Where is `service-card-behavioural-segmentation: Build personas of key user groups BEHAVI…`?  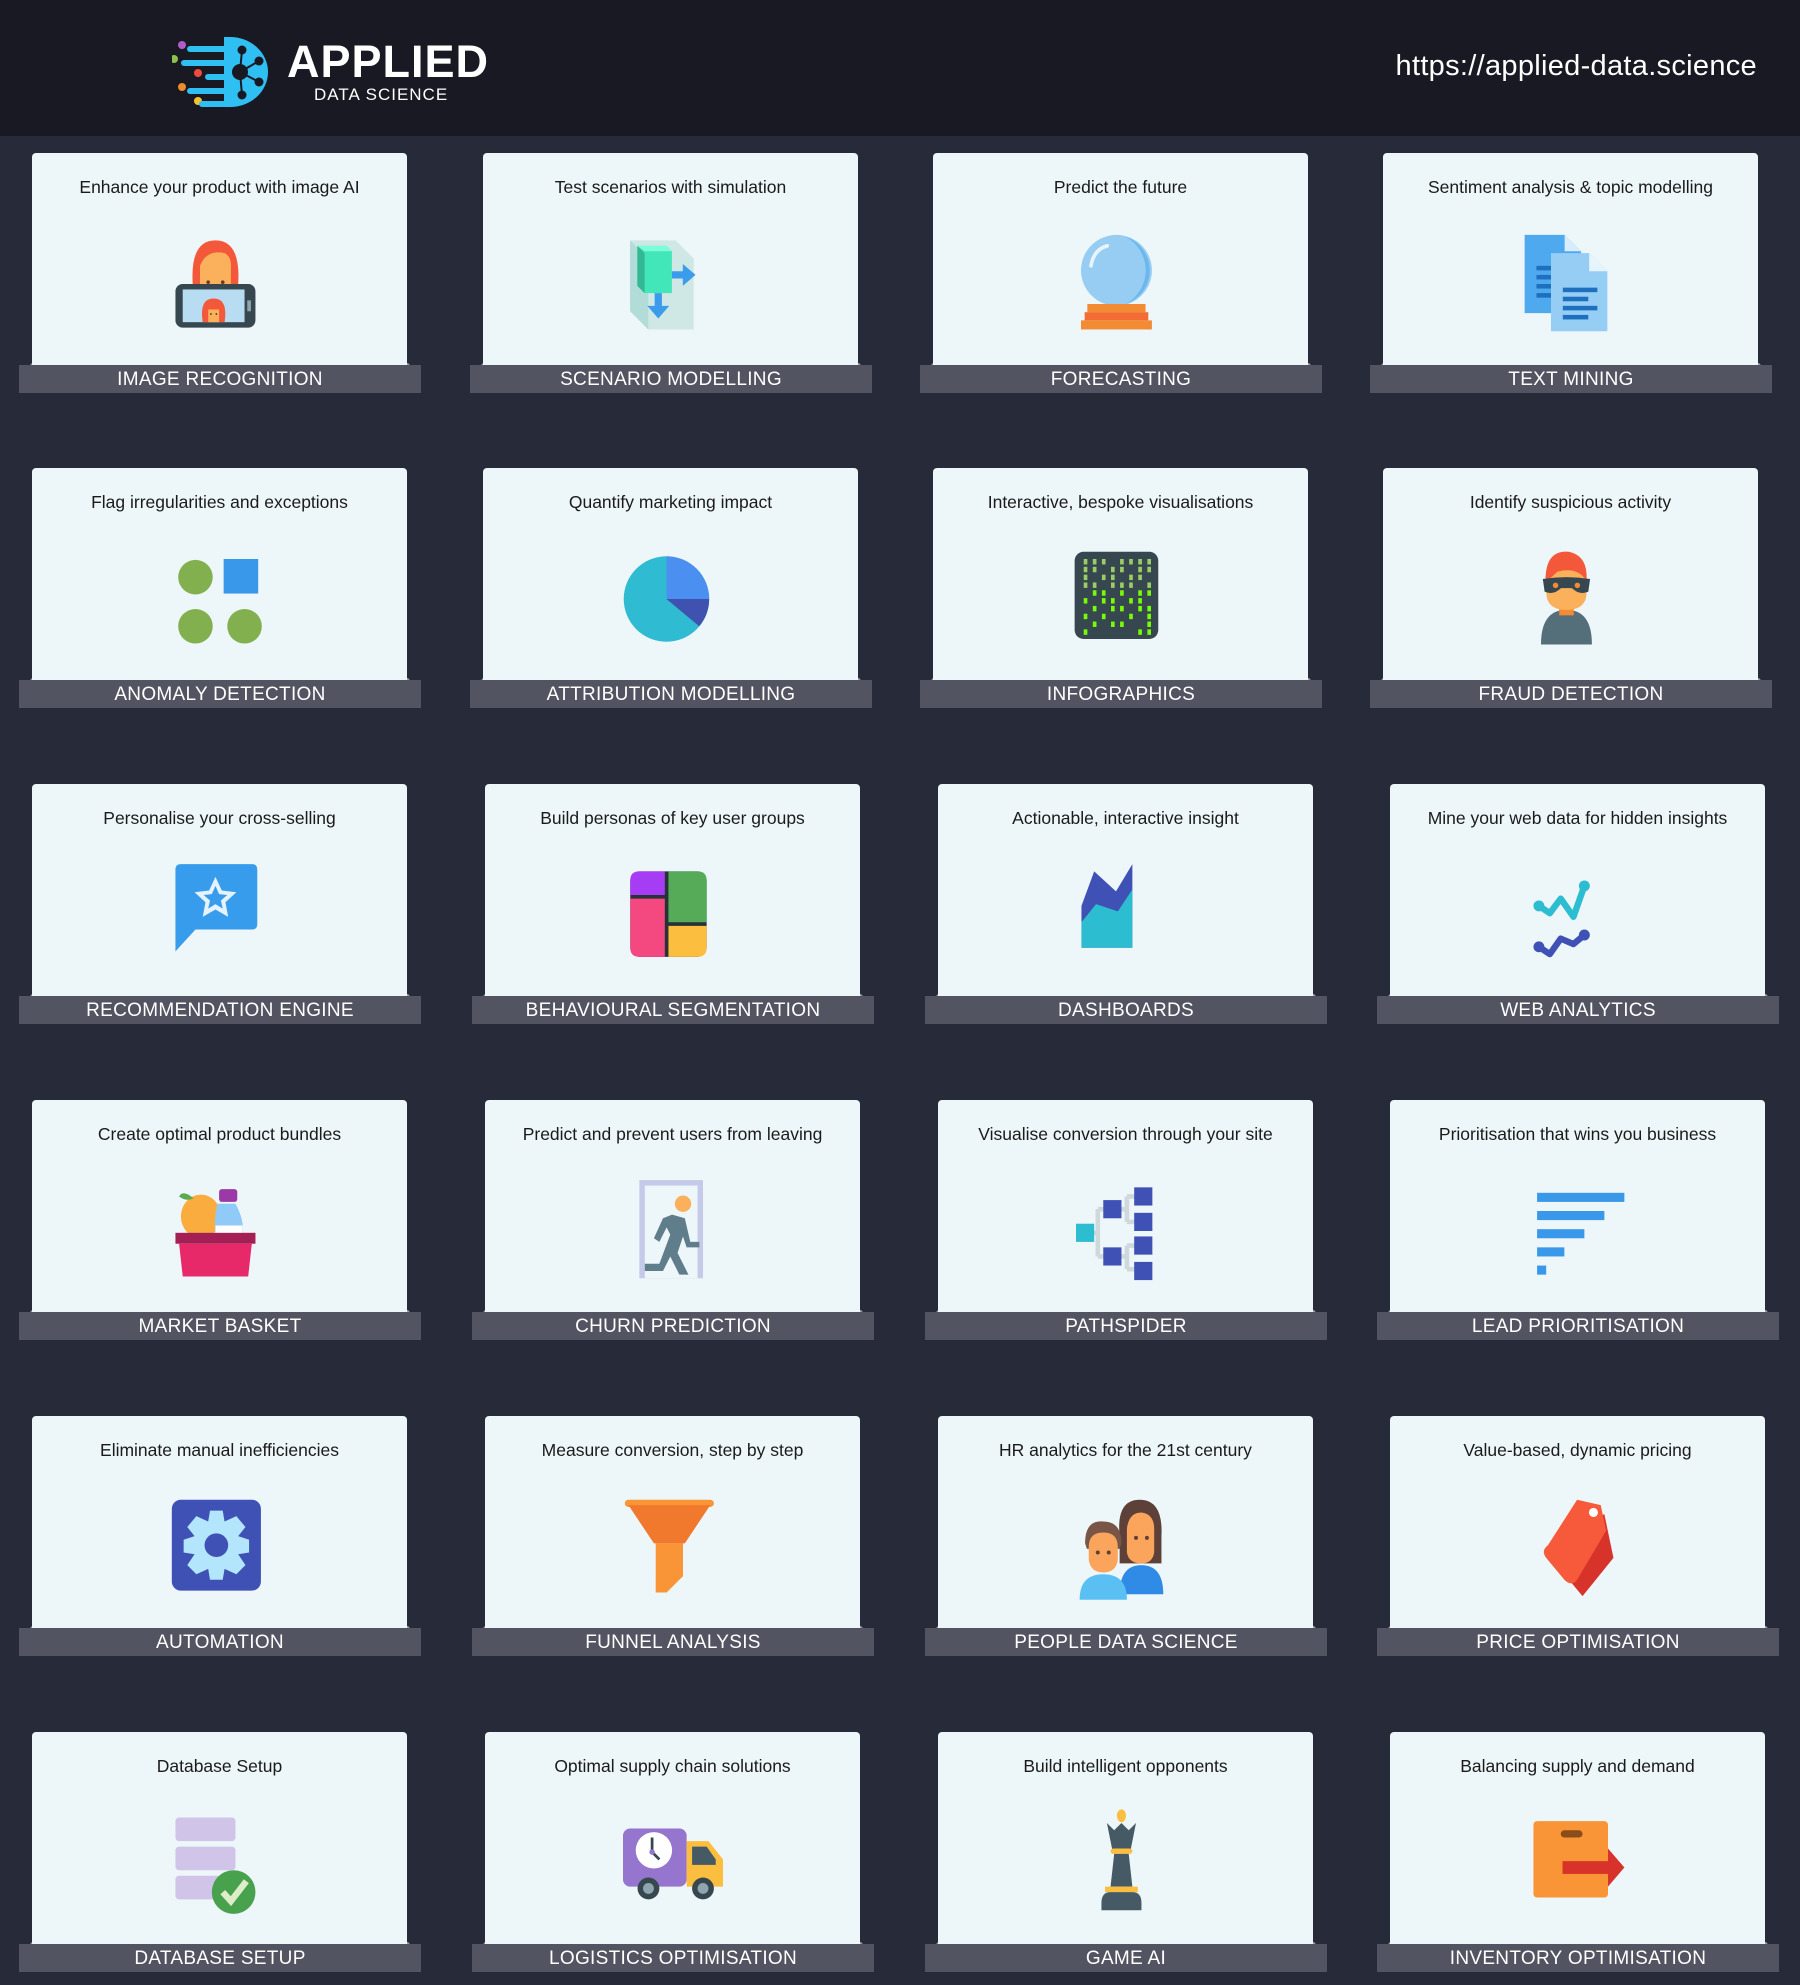
service-card-behavioural-segmentation: Build personas of key user groups BEHAVI… is located at coordinates (673, 904).